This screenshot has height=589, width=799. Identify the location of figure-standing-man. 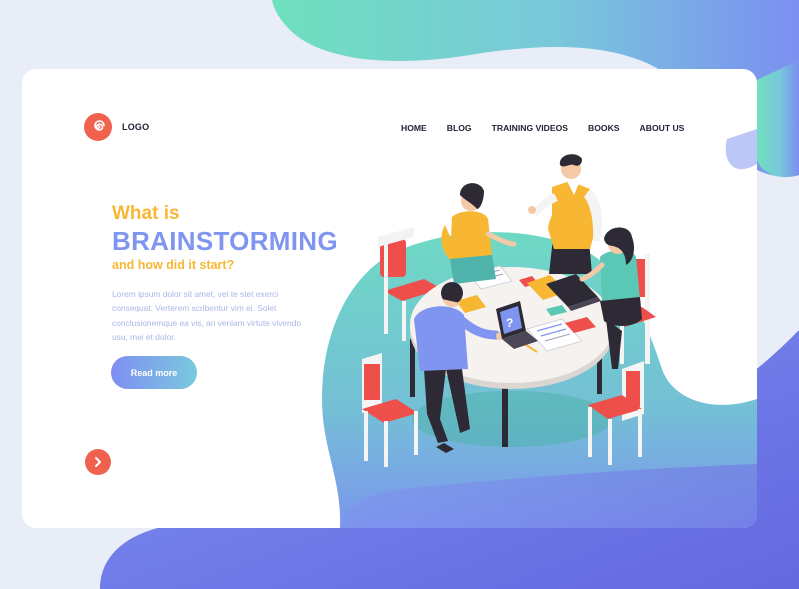
(565, 214).